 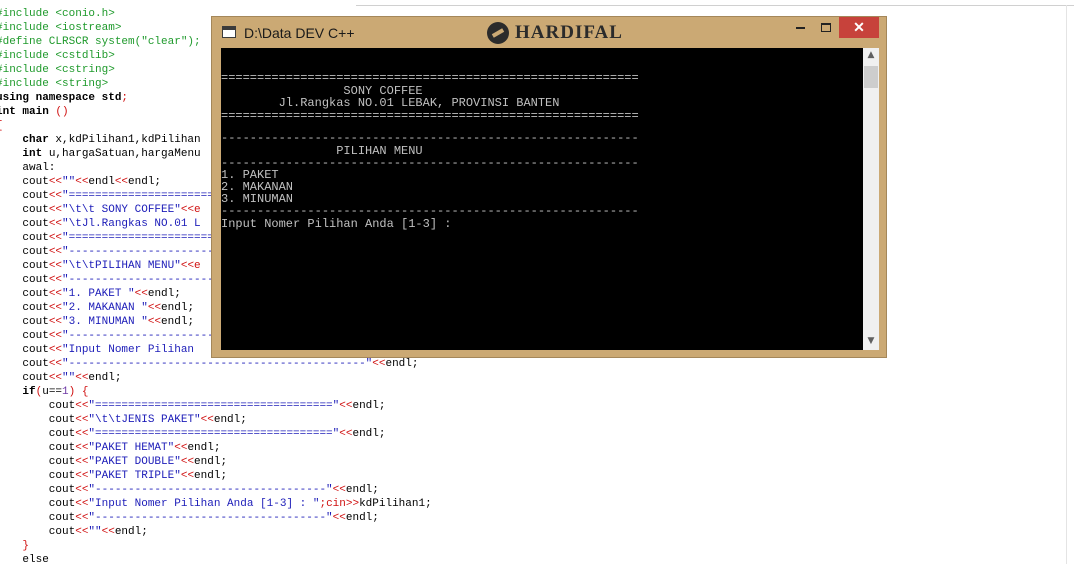 I want to click on brand-text: HARDIFAL, so click(x=569, y=32).